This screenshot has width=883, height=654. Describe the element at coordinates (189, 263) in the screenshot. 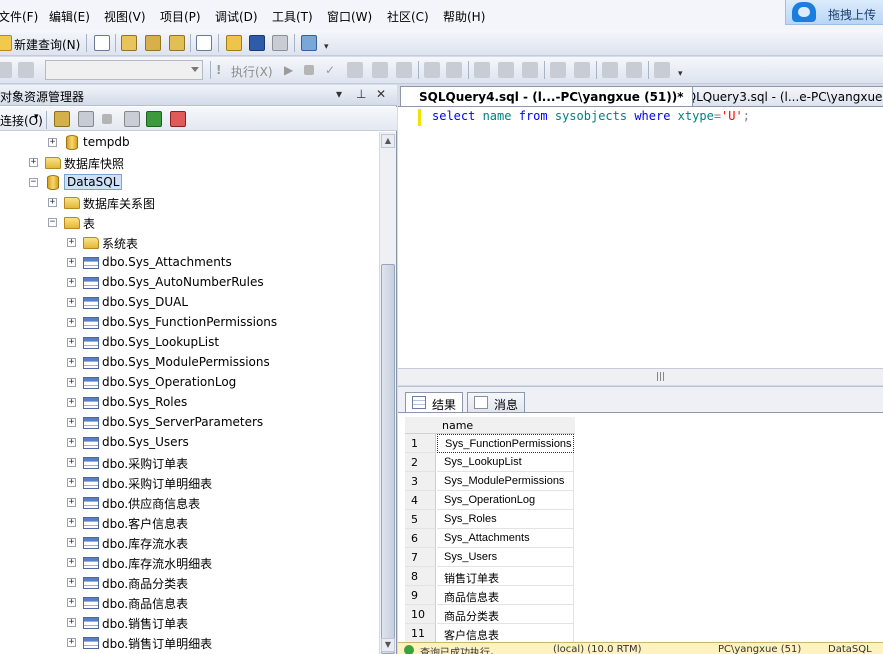

I see `tree-node: + dbo.Sys_Attachments` at that location.